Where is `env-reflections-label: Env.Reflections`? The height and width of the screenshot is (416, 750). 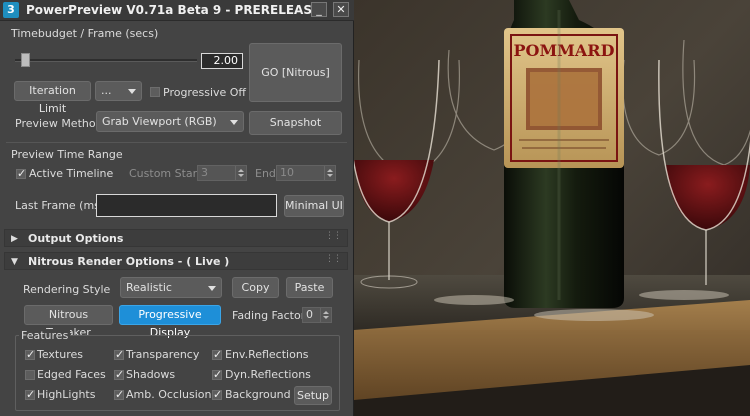
env-reflections-label: Env.Reflections is located at coordinates (267, 354).